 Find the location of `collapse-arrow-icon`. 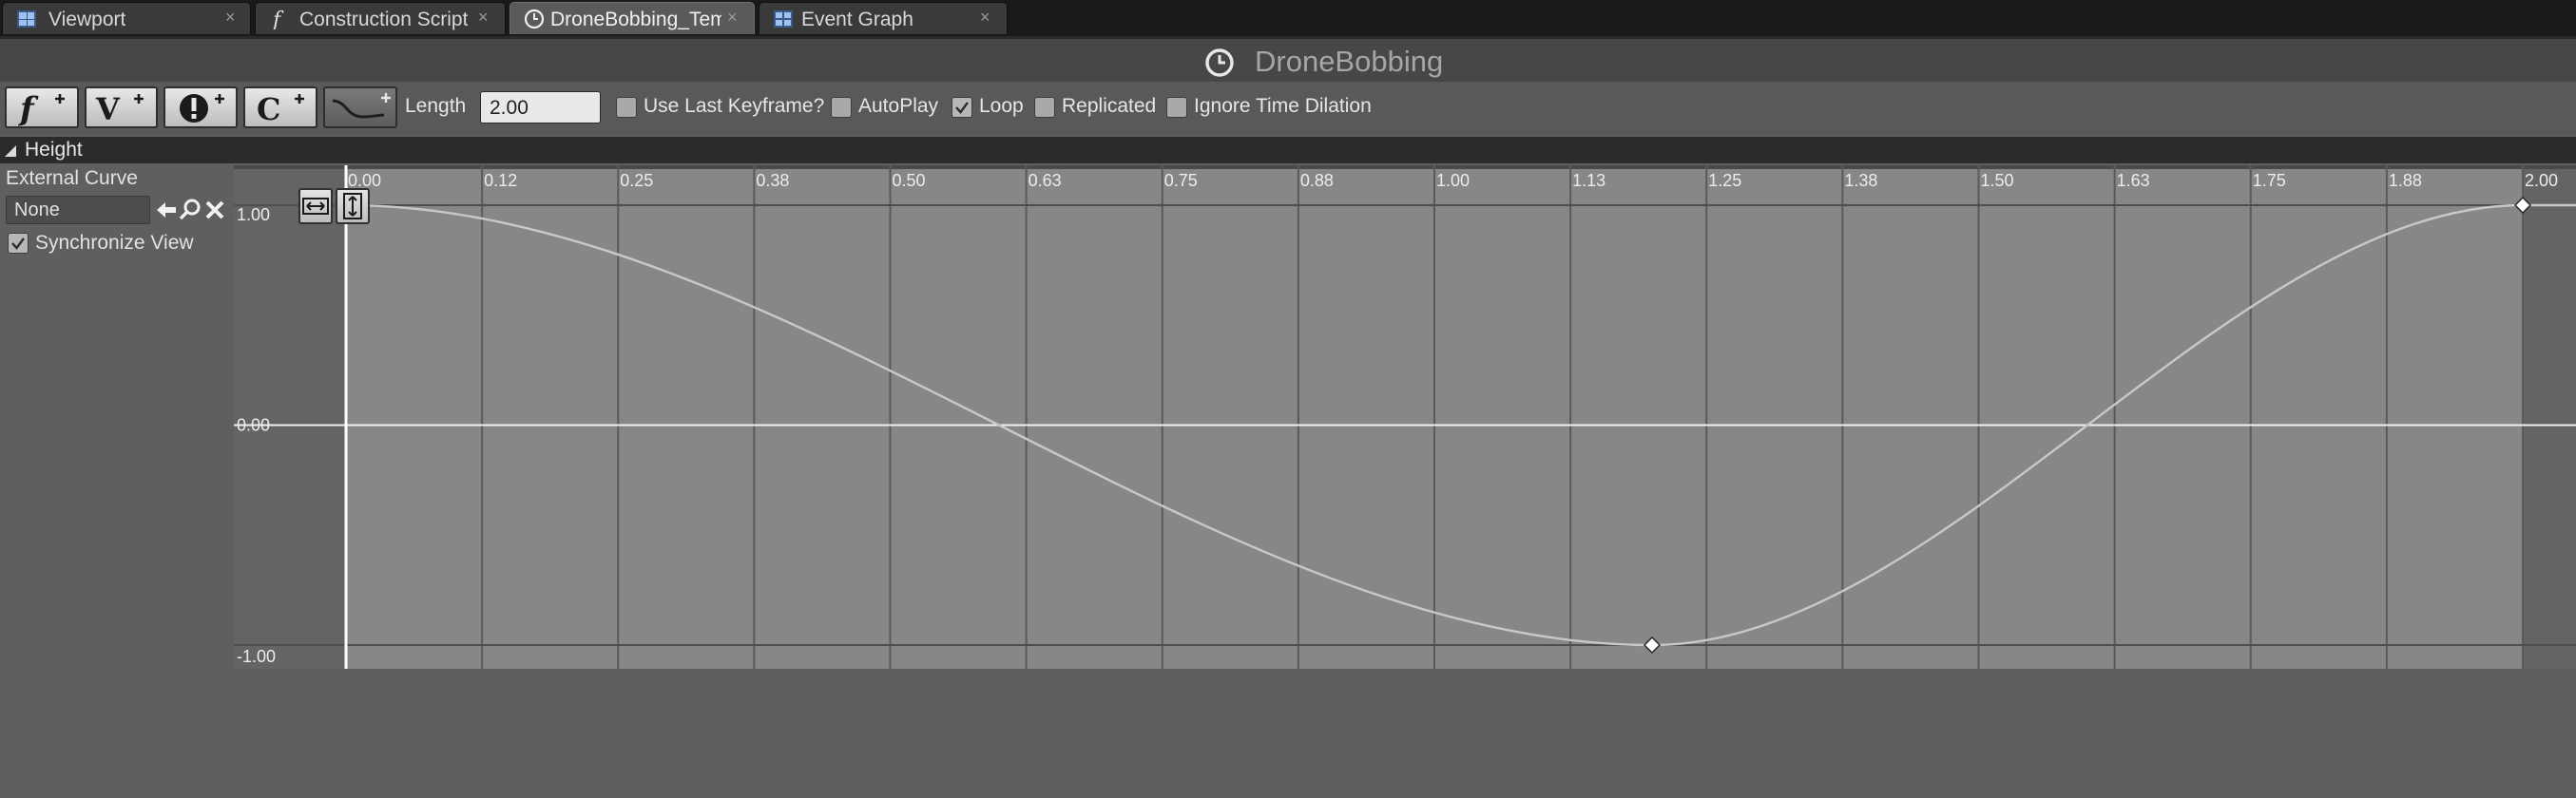

collapse-arrow-icon is located at coordinates (11, 151).